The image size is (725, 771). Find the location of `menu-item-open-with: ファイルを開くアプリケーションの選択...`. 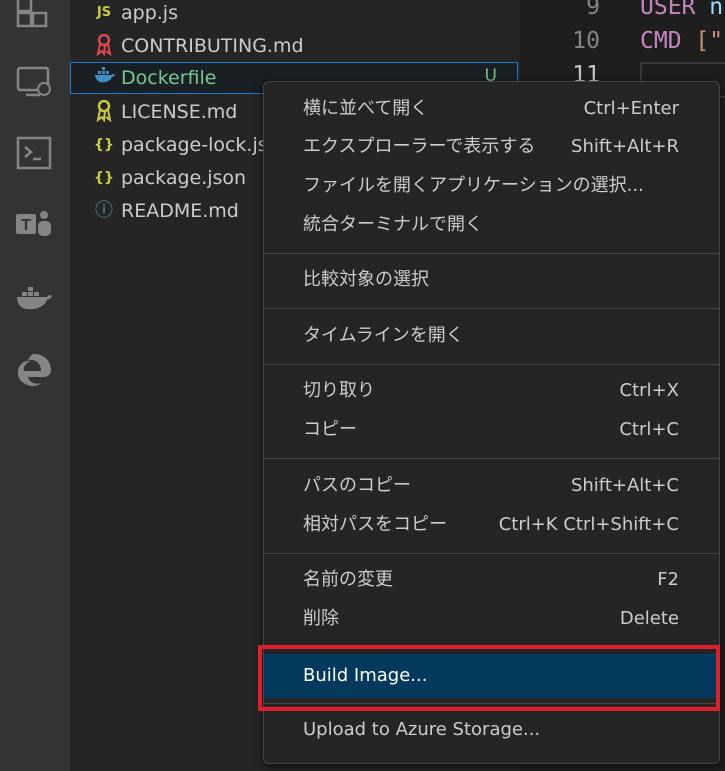

menu-item-open-with: ファイルを開くアプリケーションの選択... is located at coordinates (491, 186).